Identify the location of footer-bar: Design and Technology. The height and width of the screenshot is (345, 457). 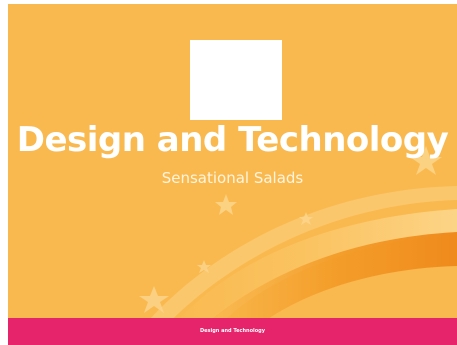
(232, 331).